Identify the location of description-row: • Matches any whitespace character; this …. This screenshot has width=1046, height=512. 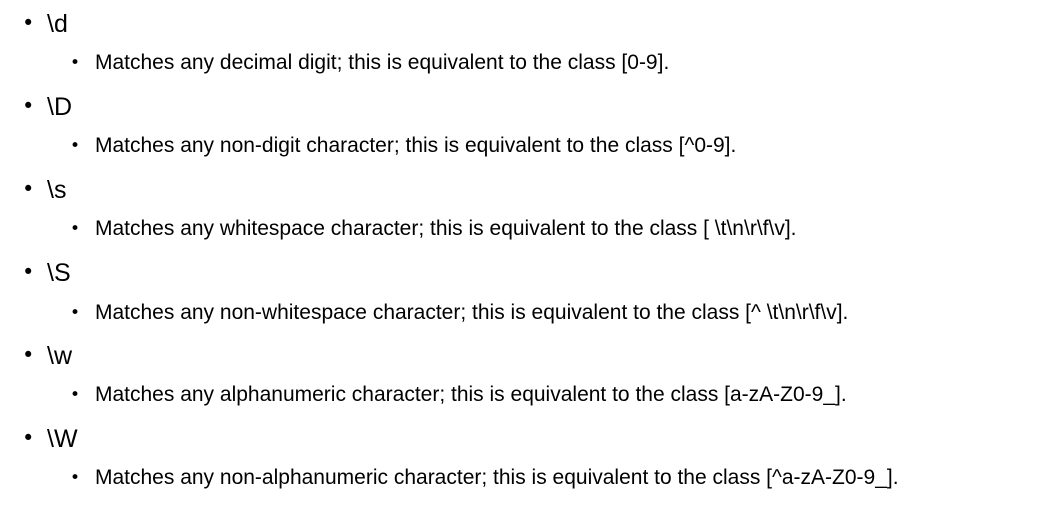
(433, 228).